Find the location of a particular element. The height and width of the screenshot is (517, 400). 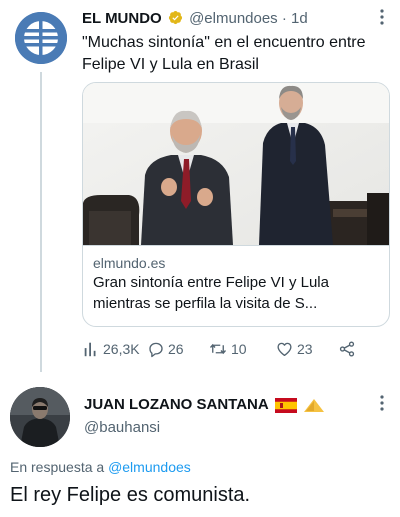

ruler-triangle-icon is located at coordinates (313, 405).